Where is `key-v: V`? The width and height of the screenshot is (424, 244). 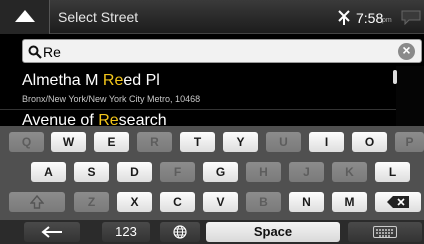 key-v: V is located at coordinates (220, 202).